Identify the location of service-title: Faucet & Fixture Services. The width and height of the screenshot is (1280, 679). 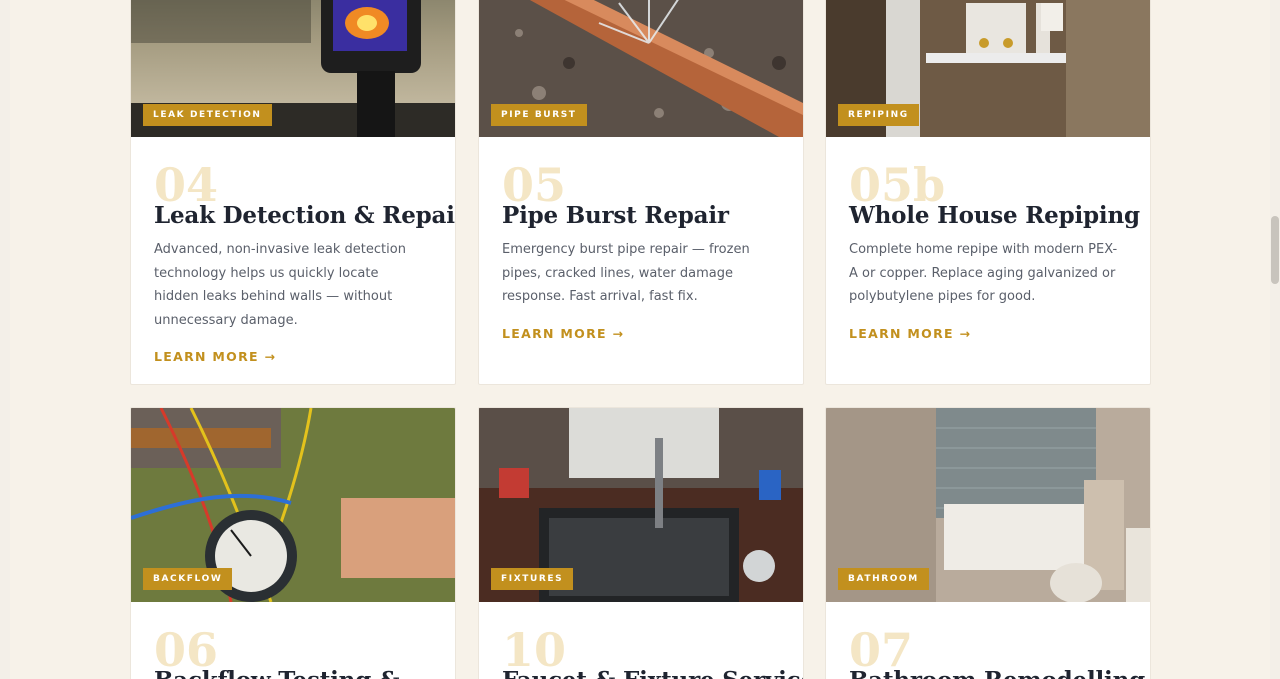
(652, 673).